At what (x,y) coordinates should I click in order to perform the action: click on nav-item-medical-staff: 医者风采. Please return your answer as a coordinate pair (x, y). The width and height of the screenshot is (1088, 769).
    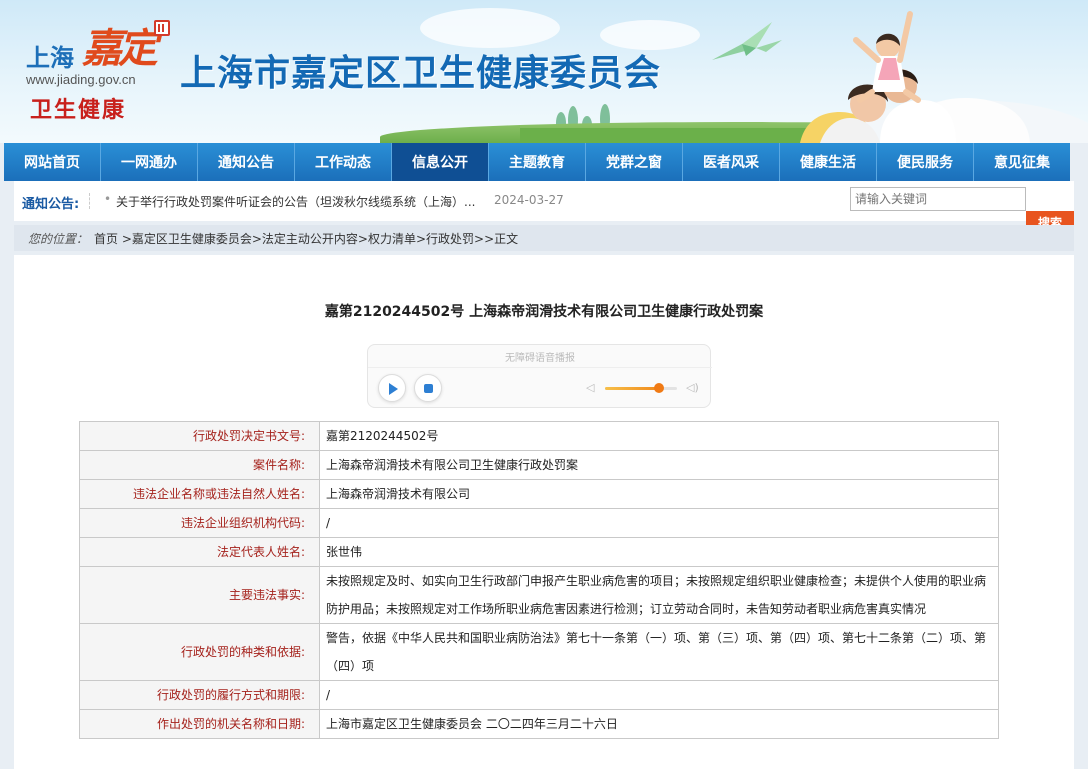
    Looking at the image, I should click on (731, 162).